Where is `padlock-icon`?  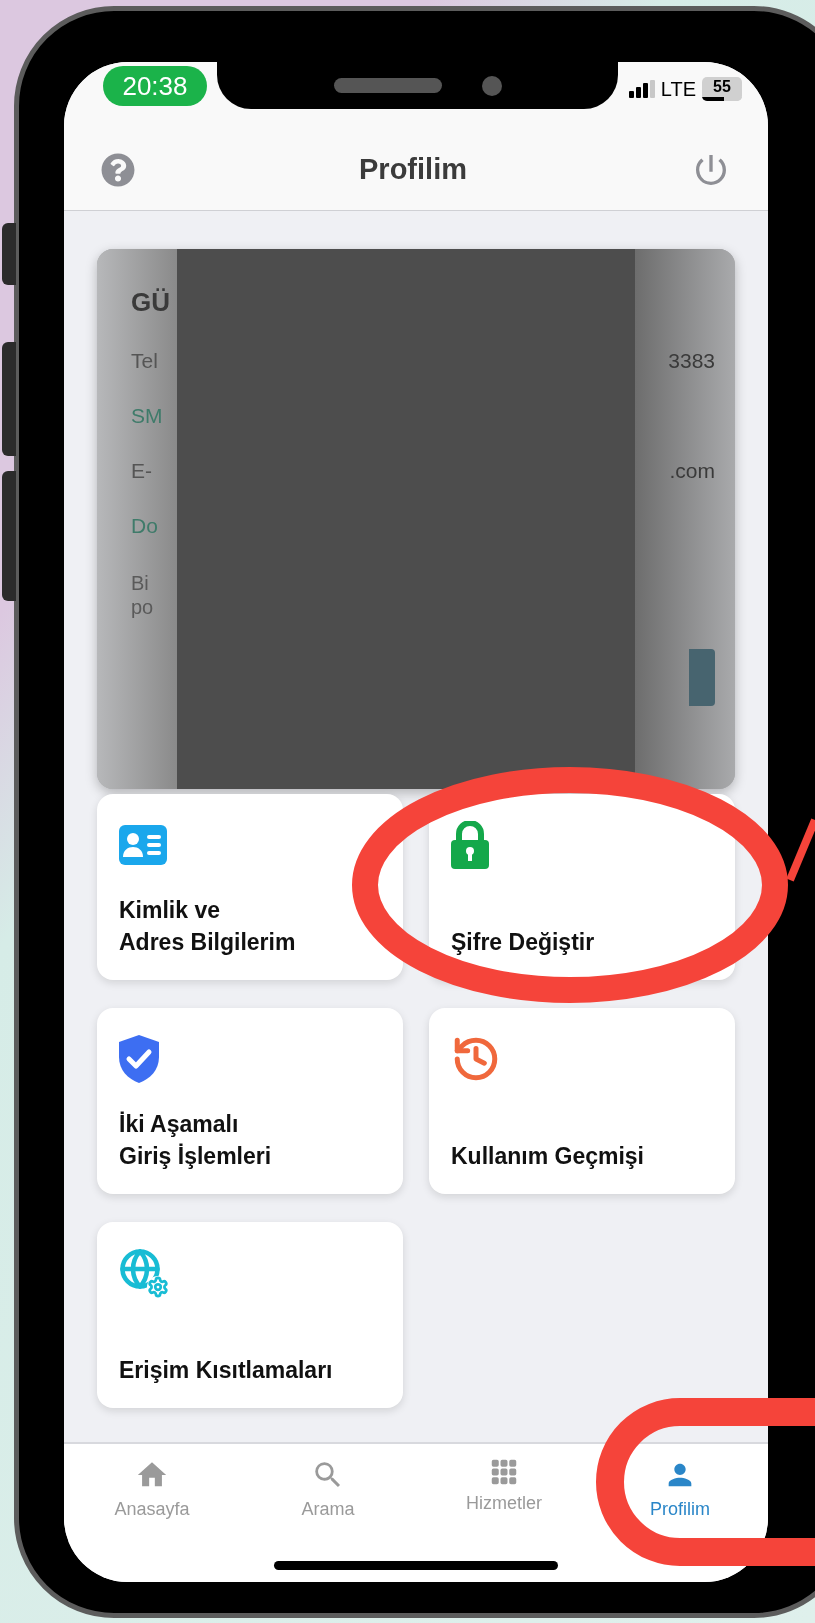 padlock-icon is located at coordinates (470, 845).